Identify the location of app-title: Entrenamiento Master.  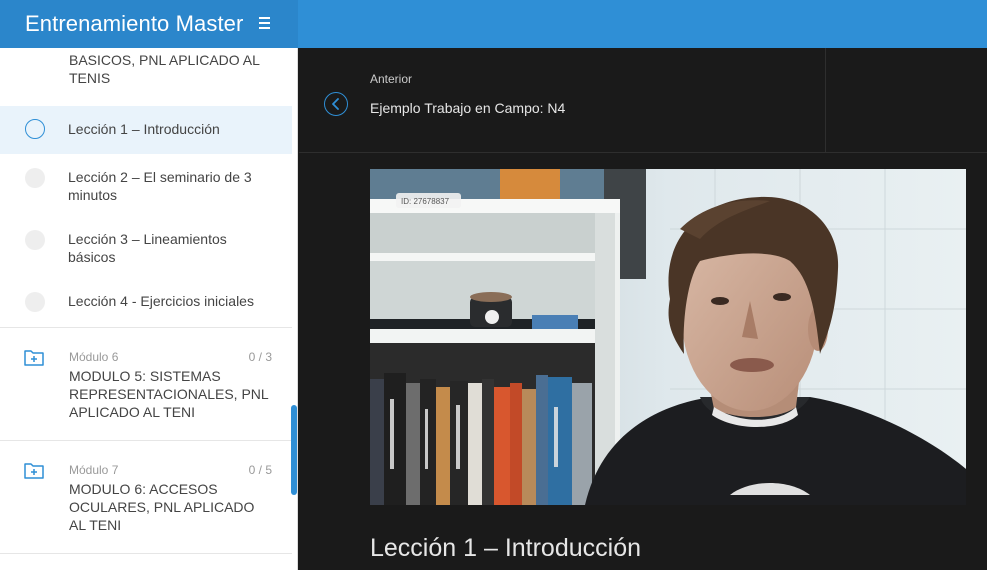
(134, 23).